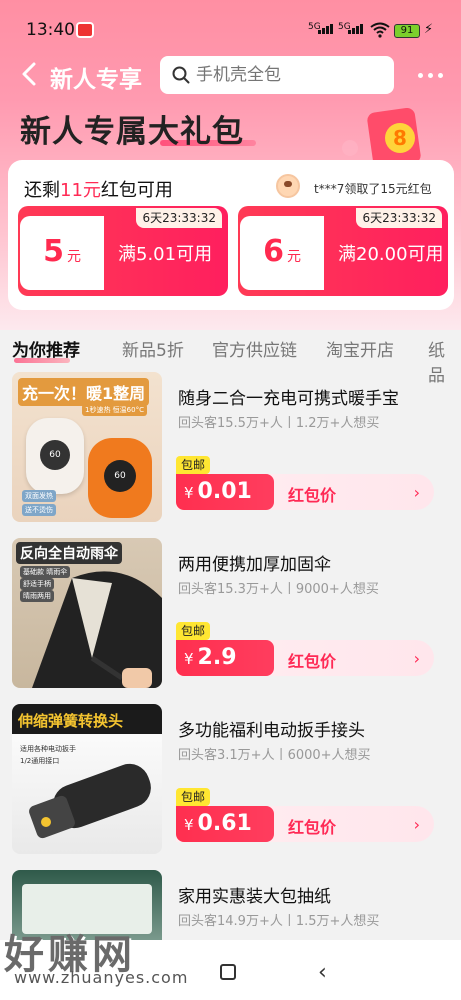 This screenshot has height=1000, width=461. What do you see at coordinates (42, 190) in the screenshot?
I see `remain-prefix: 还剩` at bounding box center [42, 190].